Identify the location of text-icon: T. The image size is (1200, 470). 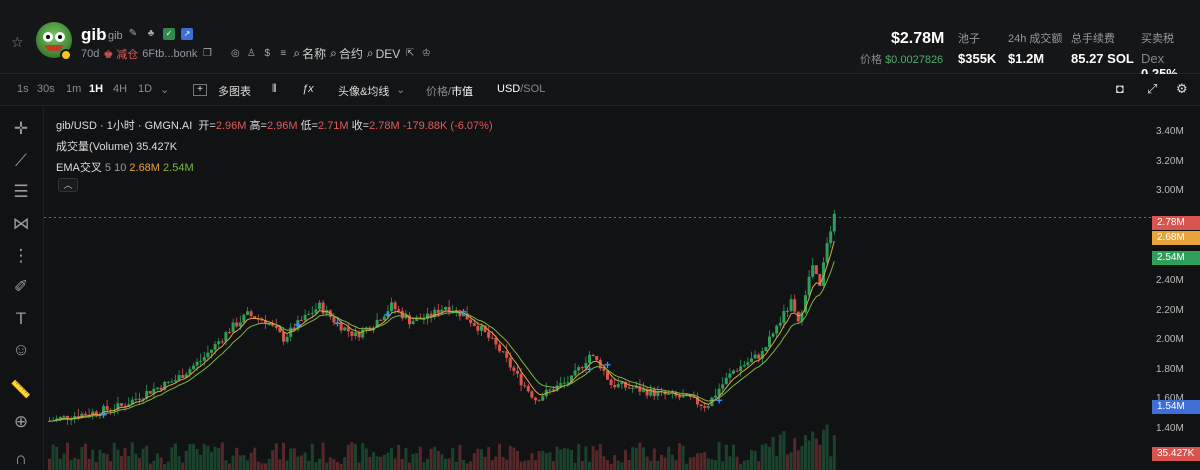
(21, 319).